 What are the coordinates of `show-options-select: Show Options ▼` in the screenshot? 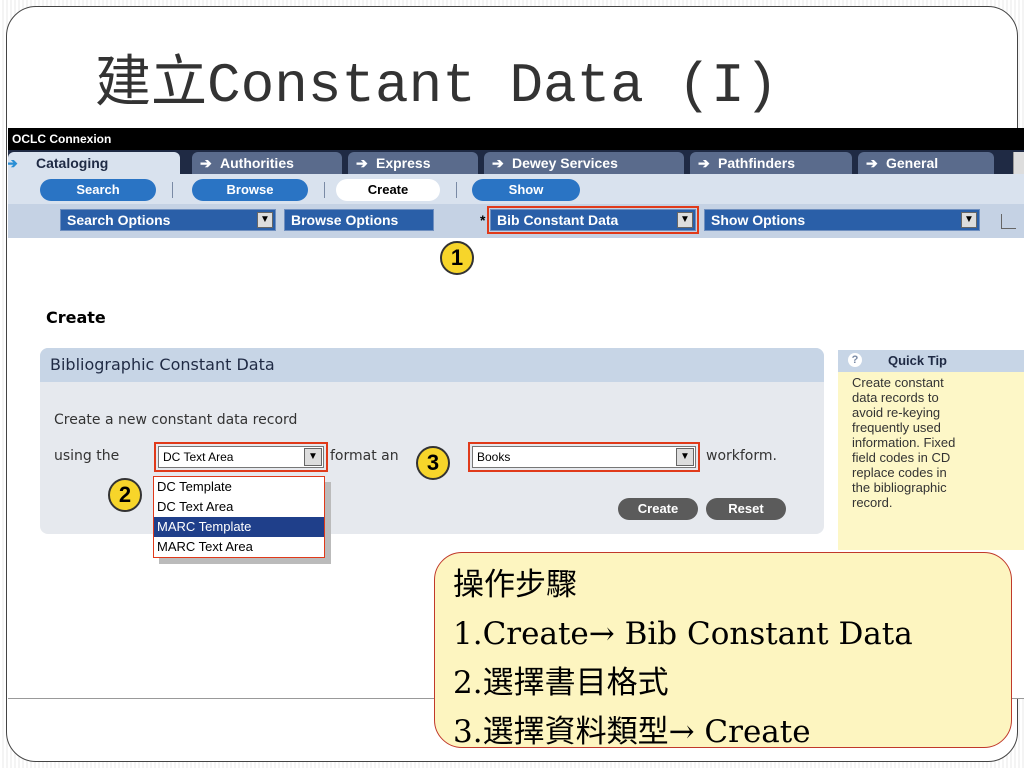 It's located at (842, 220).